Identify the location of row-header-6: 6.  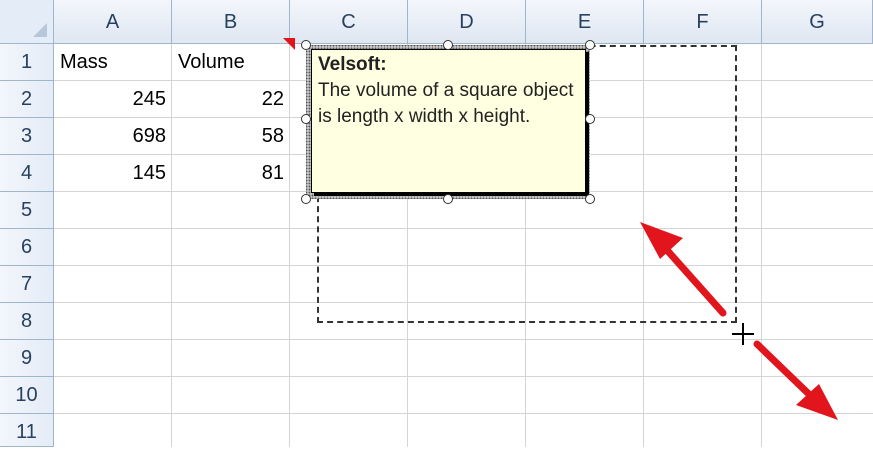
(27, 247).